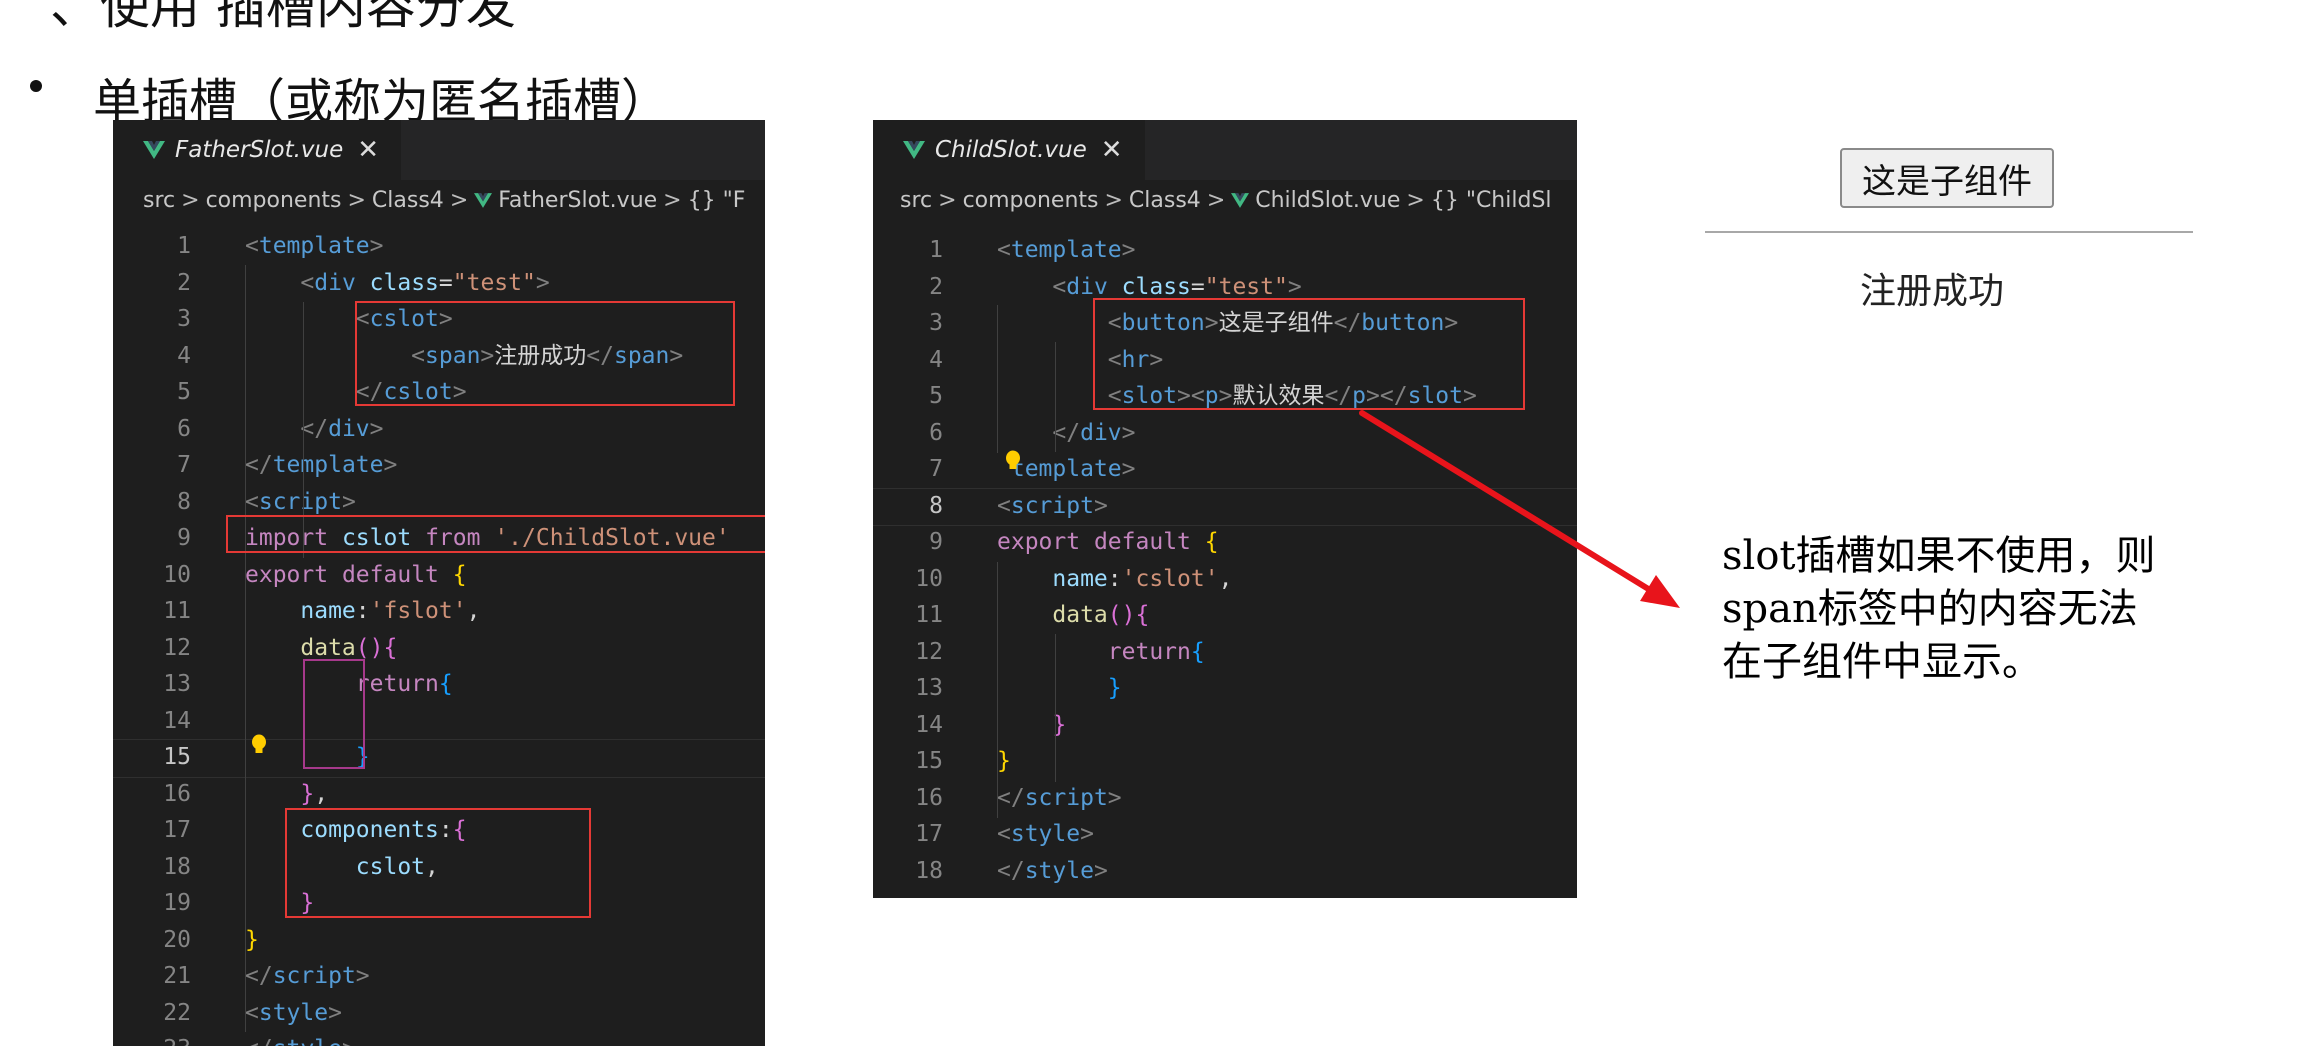 This screenshot has height=1046, width=2298. I want to click on code-text: name:'fslot',, so click(362, 611).